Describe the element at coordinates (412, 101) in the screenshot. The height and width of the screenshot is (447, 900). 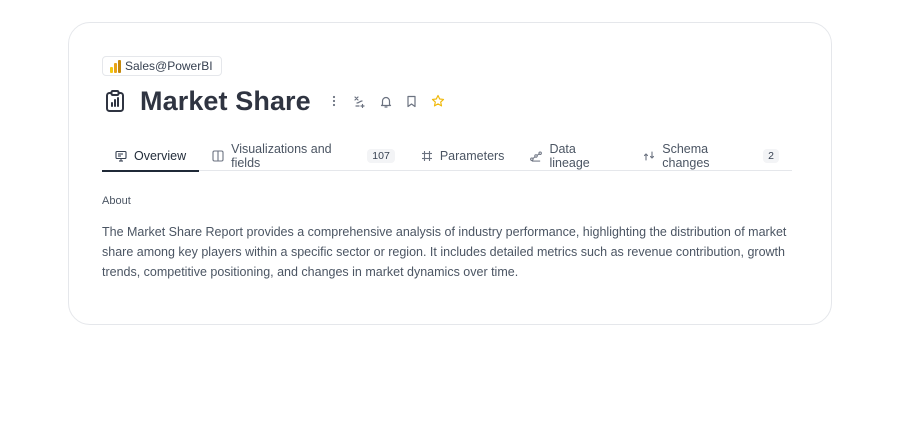
I see `bookmark-icon` at that location.